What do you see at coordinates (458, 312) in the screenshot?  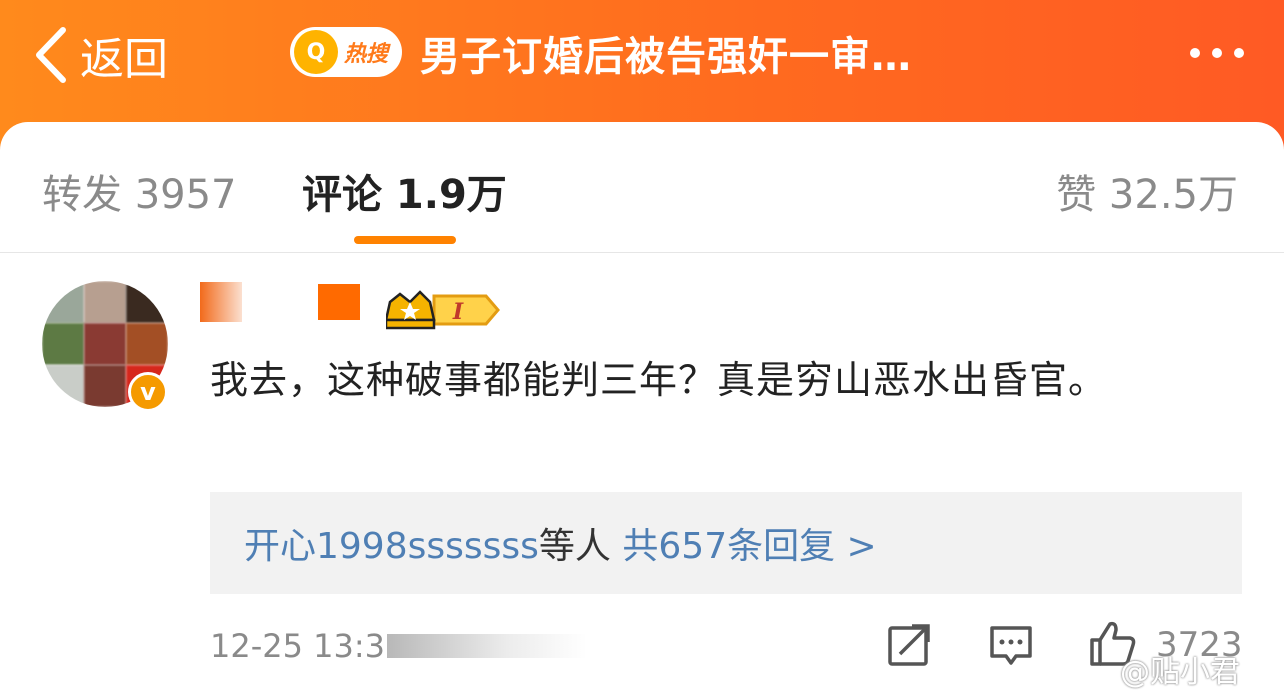 I see `level-badge-text: I` at bounding box center [458, 312].